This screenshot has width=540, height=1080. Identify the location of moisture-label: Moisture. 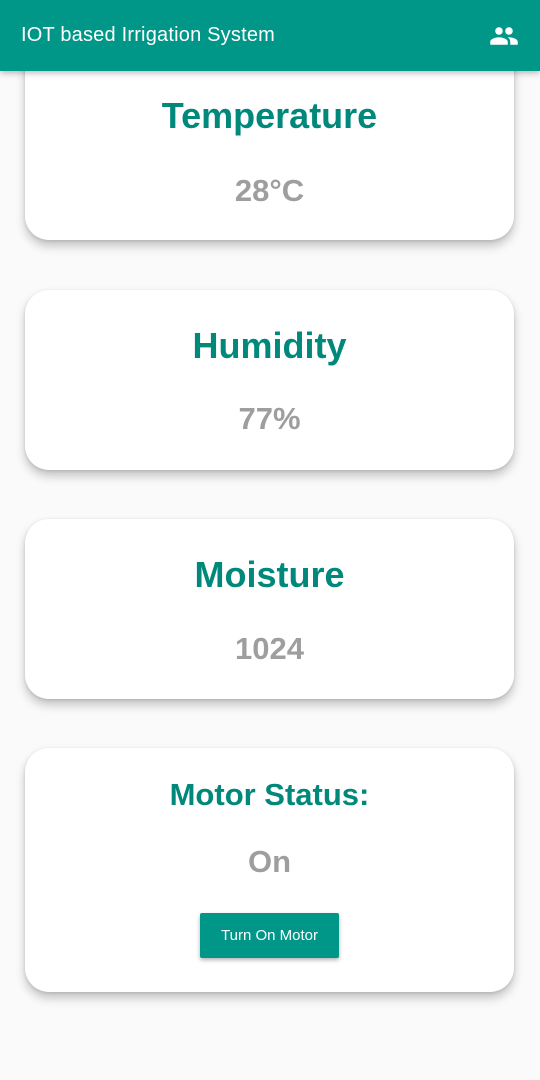
(269, 574).